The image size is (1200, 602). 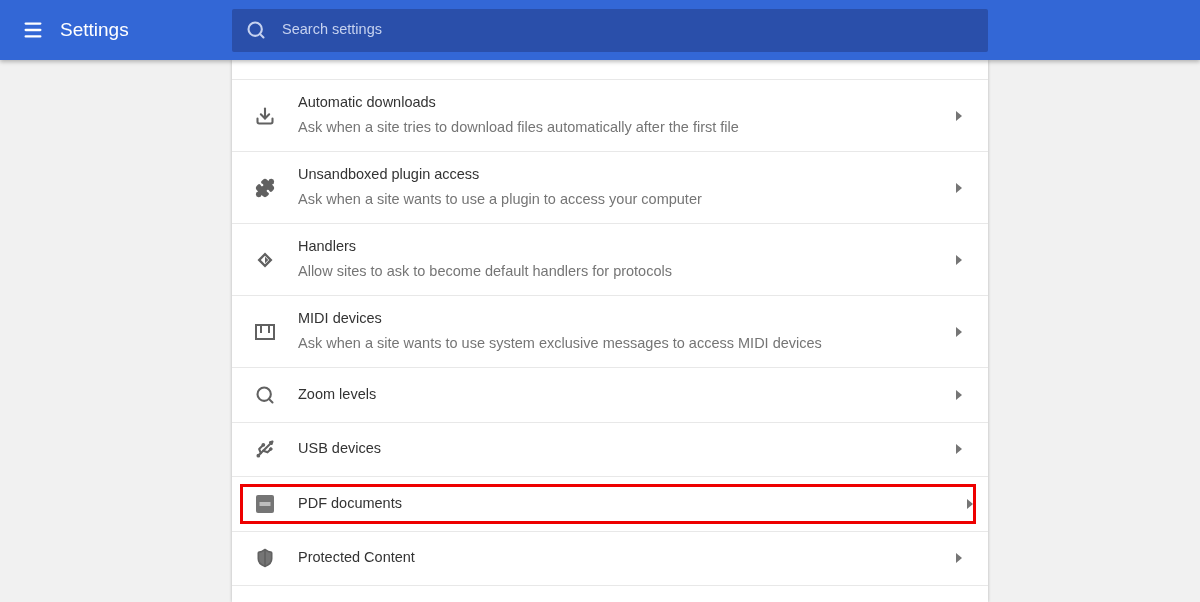 What do you see at coordinates (94, 29) in the screenshot?
I see `page-title: Settings` at bounding box center [94, 29].